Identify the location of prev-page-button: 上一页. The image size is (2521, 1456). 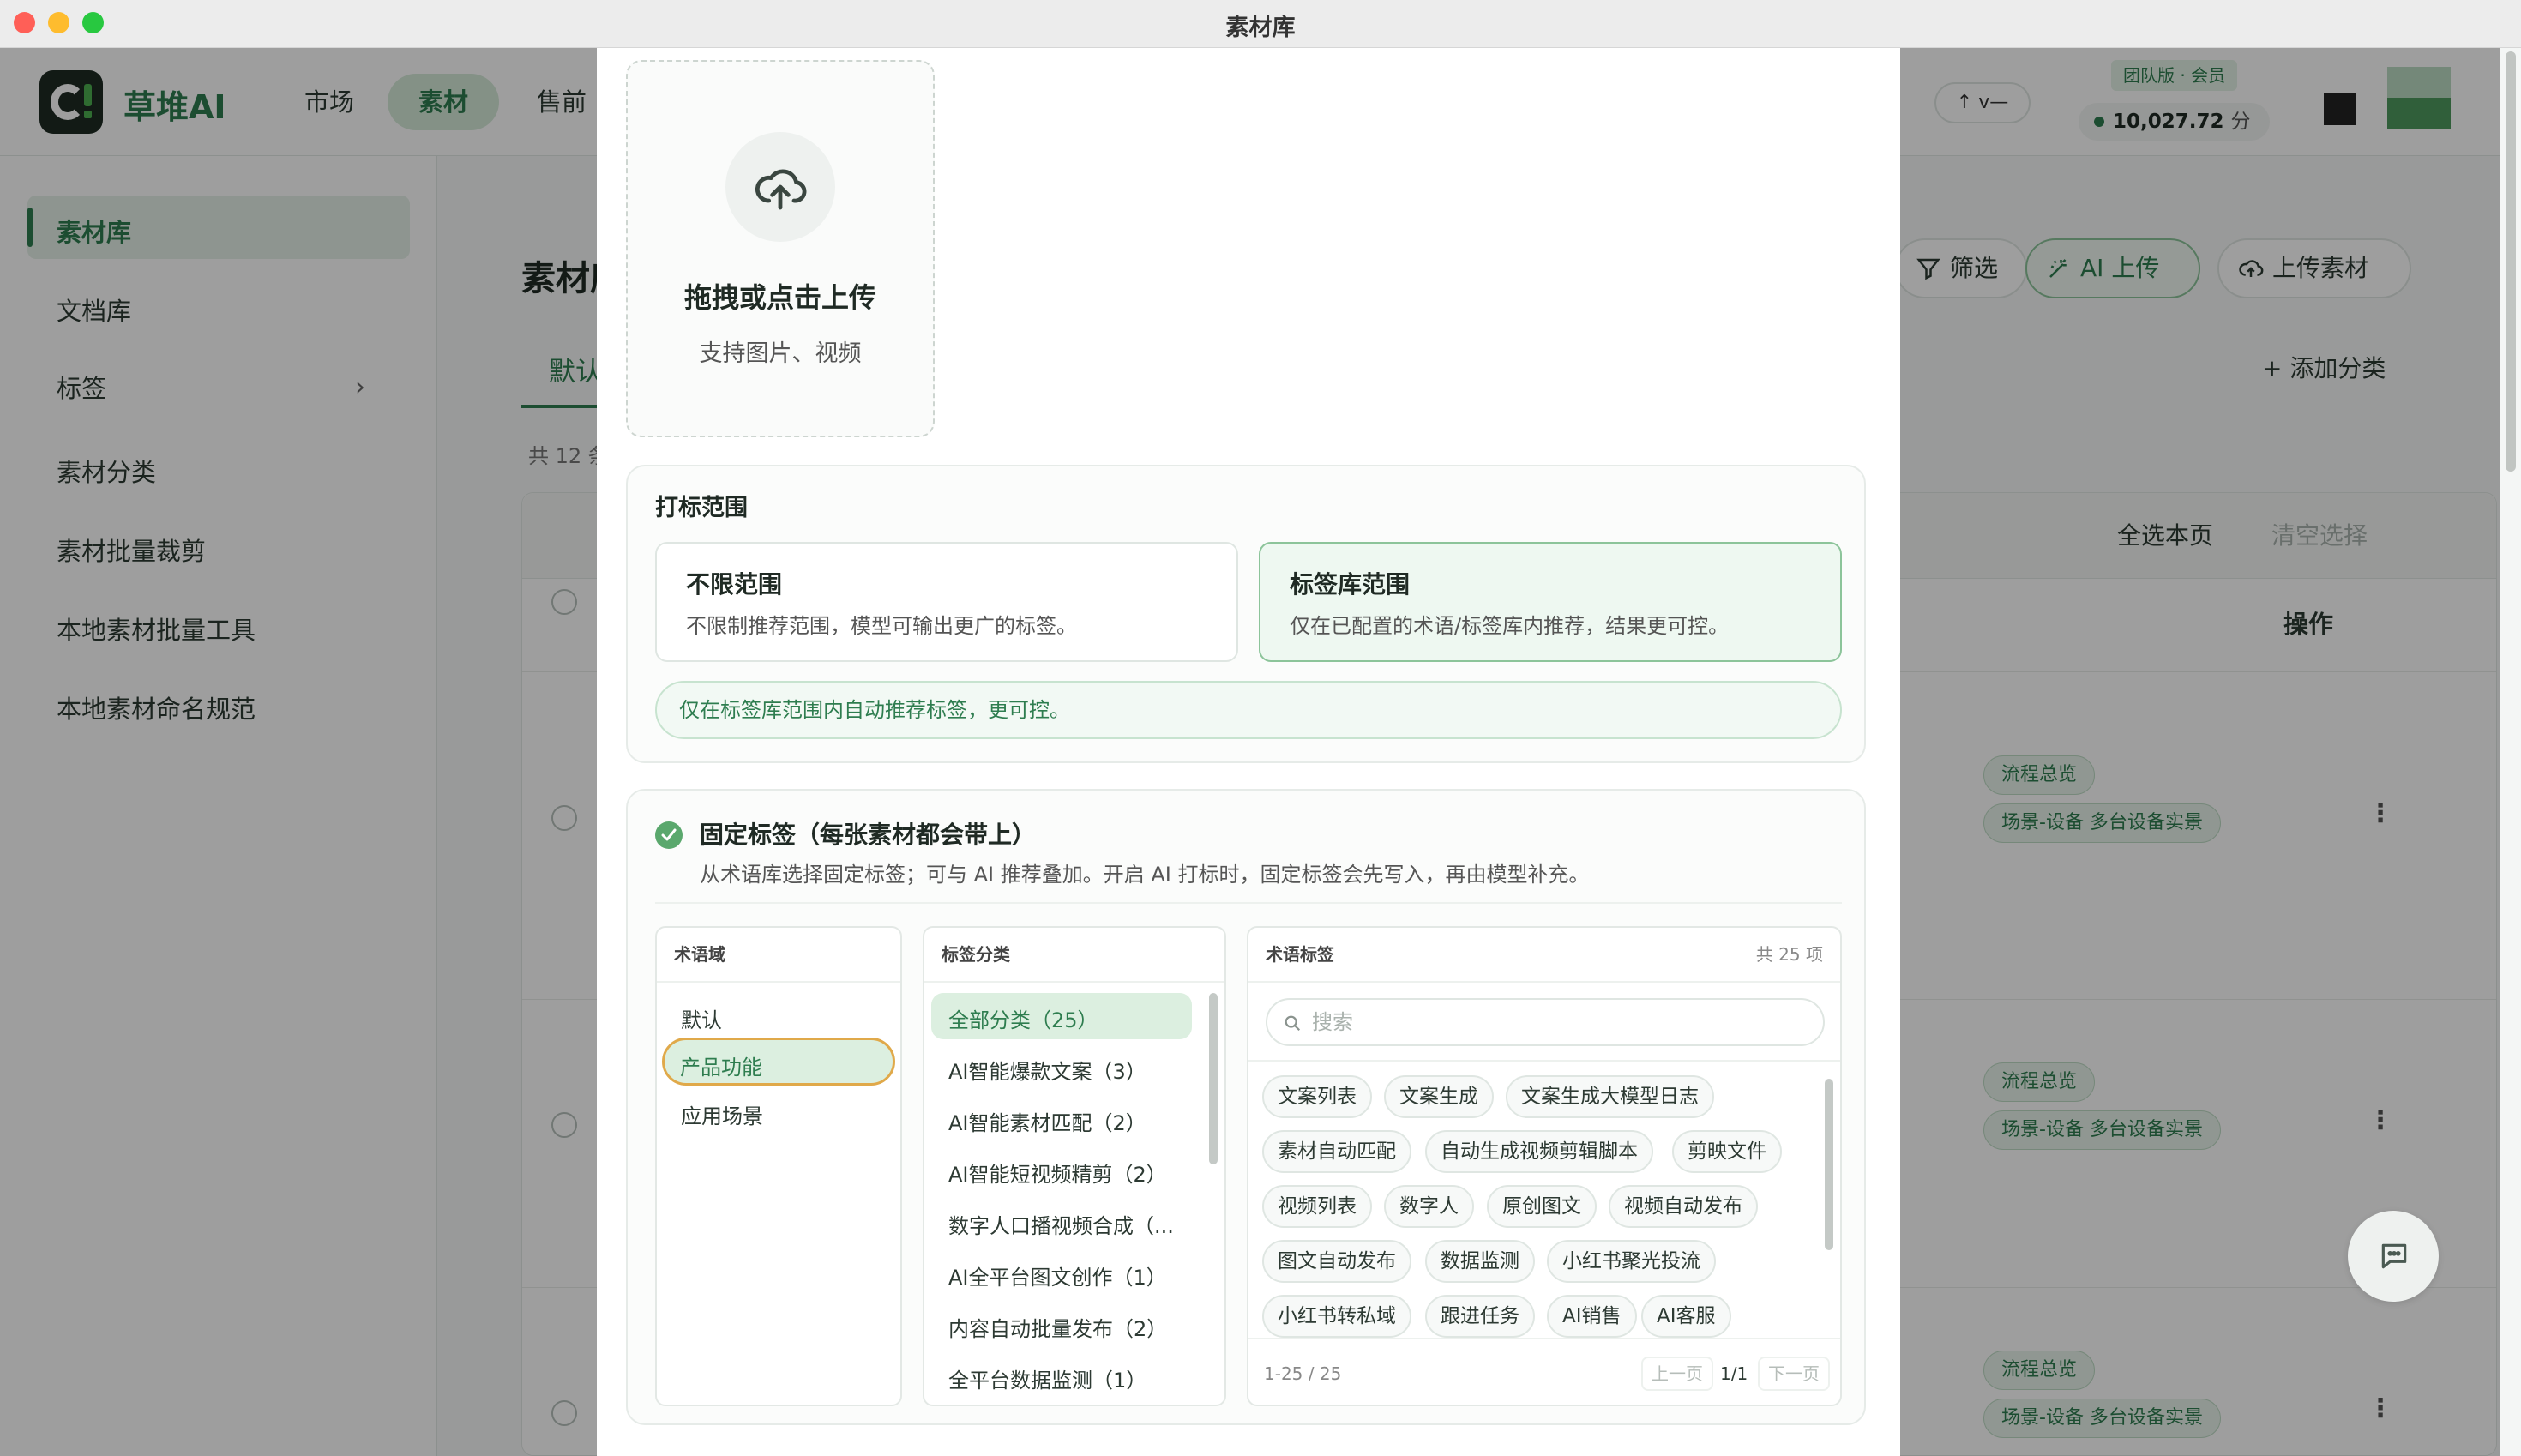
(1677, 1374).